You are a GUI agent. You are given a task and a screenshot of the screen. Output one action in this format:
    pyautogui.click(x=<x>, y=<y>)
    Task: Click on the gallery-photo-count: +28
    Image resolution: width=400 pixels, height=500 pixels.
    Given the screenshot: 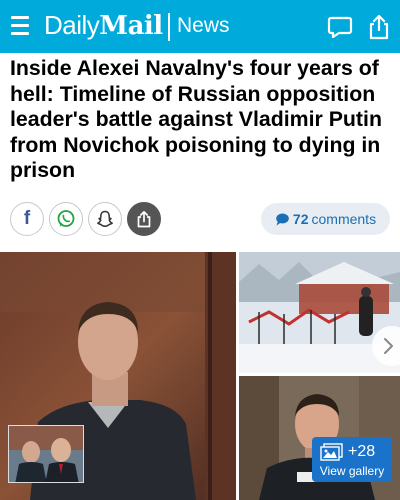 What is the action you would take?
    pyautogui.click(x=362, y=451)
    